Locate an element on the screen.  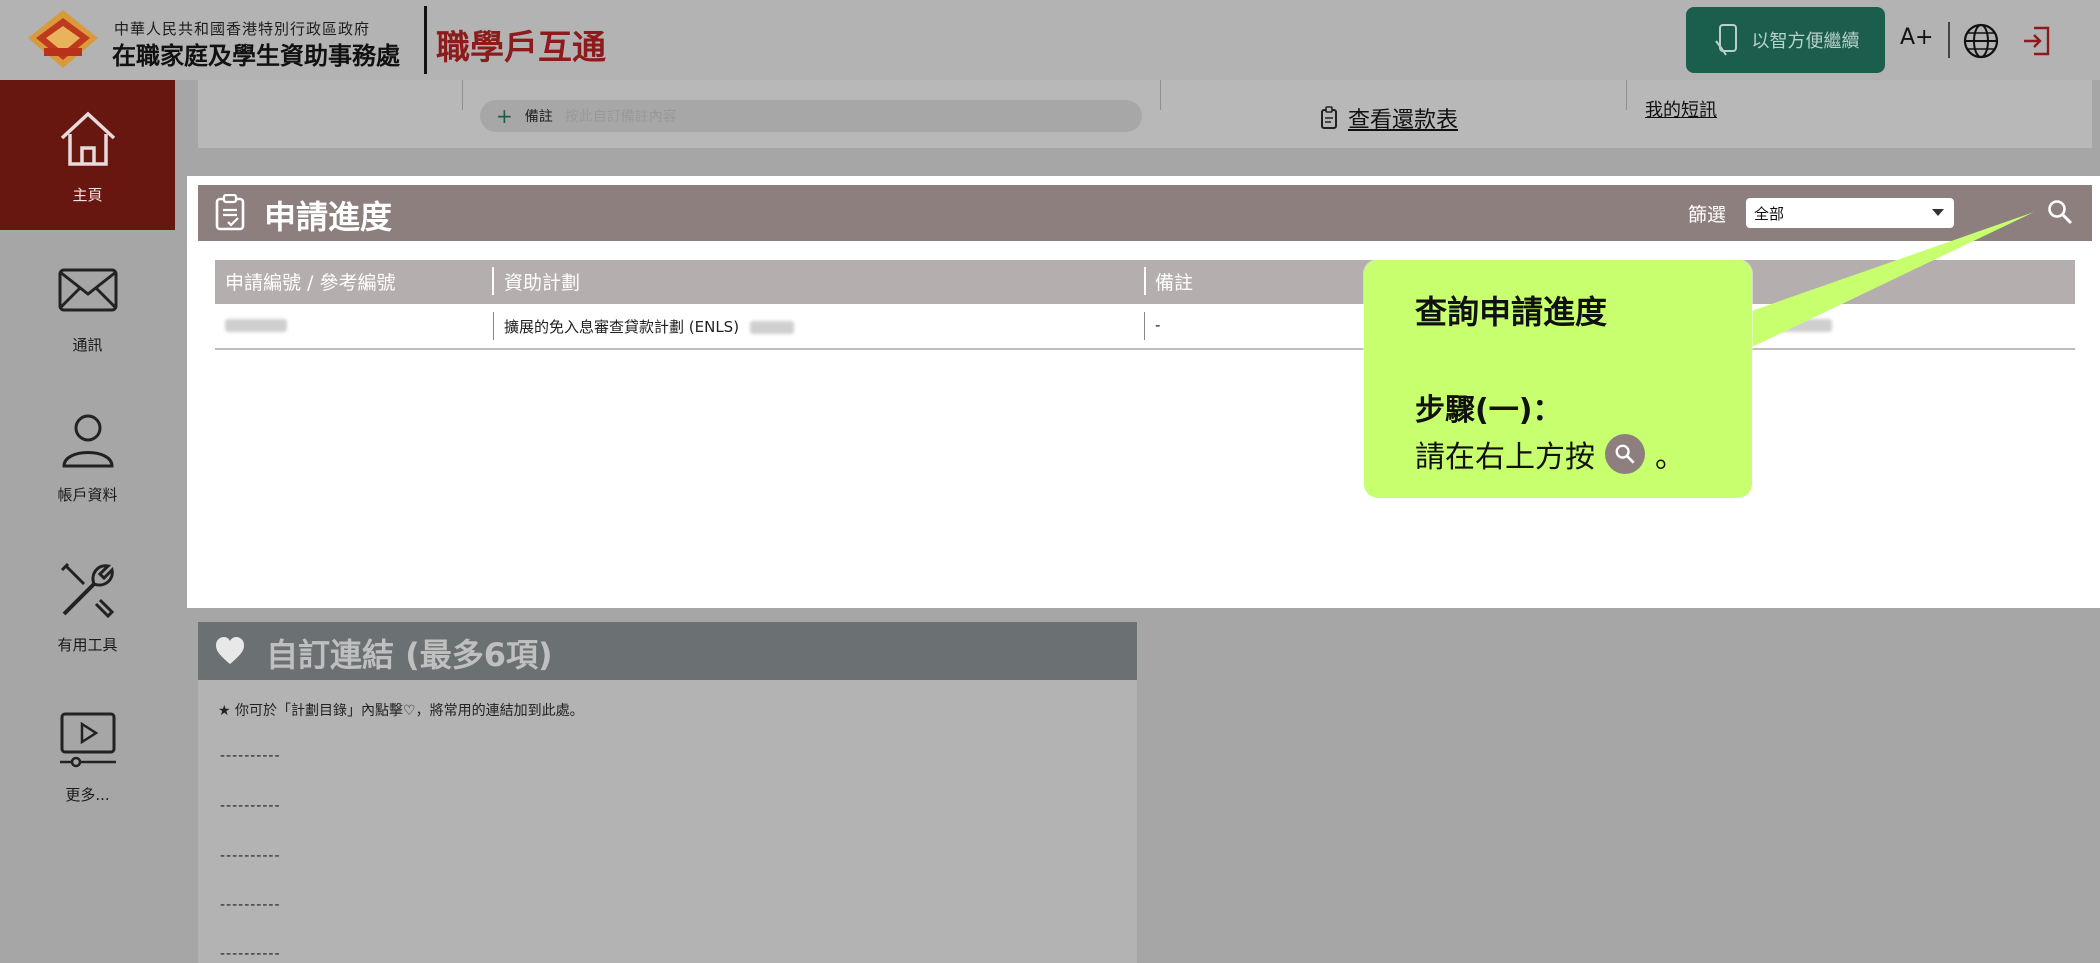
repayment-schedule-link: 查看還款表 is located at coordinates (1389, 118).